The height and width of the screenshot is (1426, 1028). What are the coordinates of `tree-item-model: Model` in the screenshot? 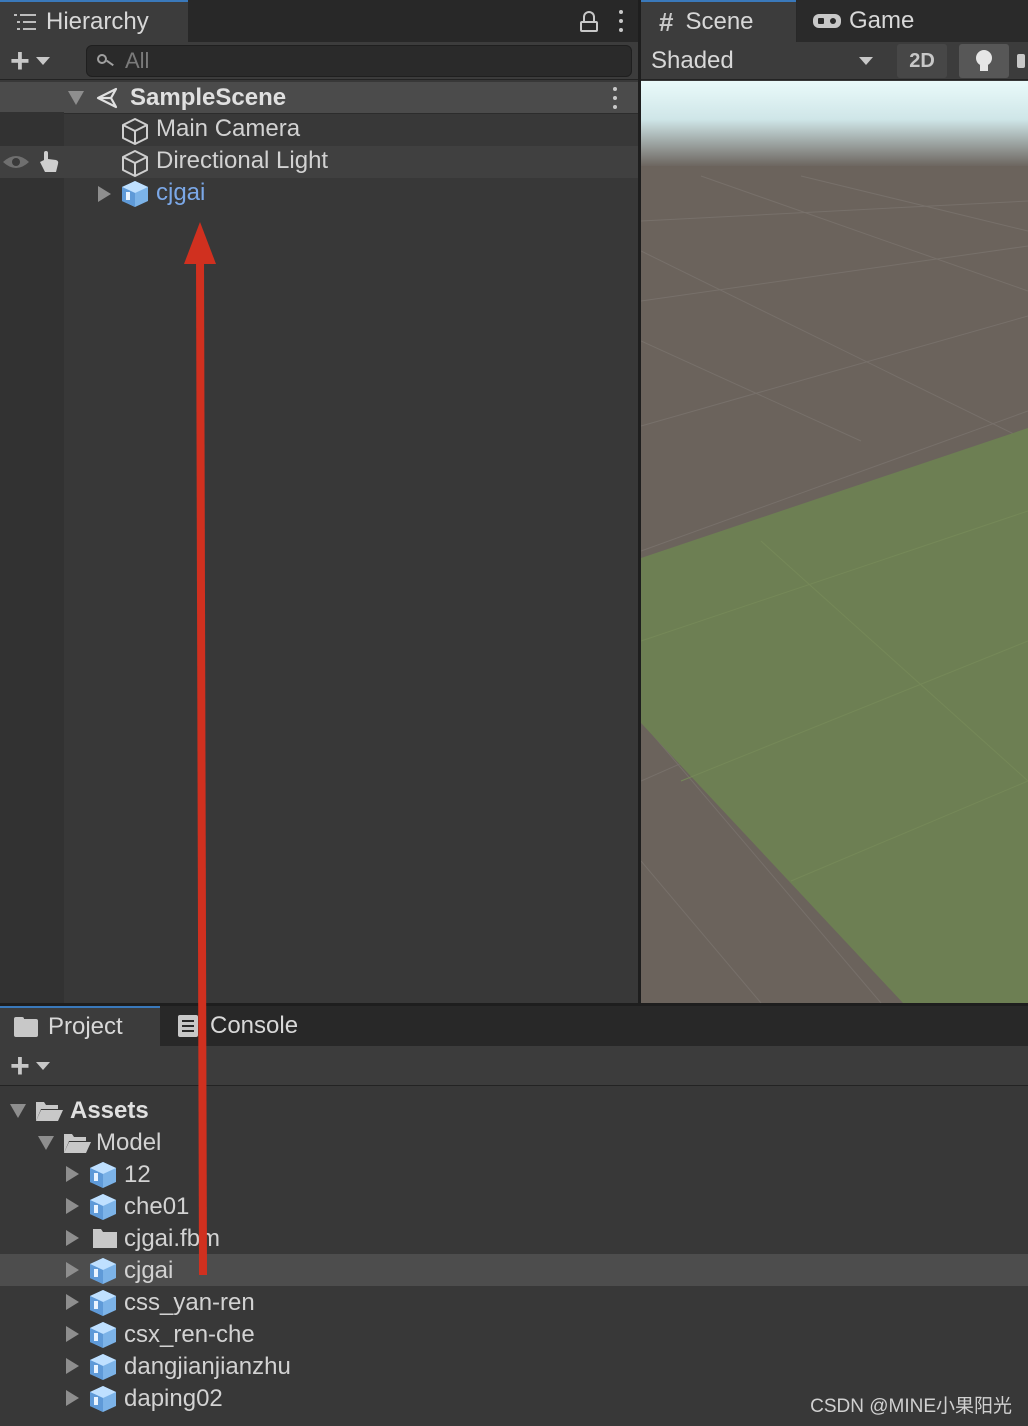 It's located at (514, 1142).